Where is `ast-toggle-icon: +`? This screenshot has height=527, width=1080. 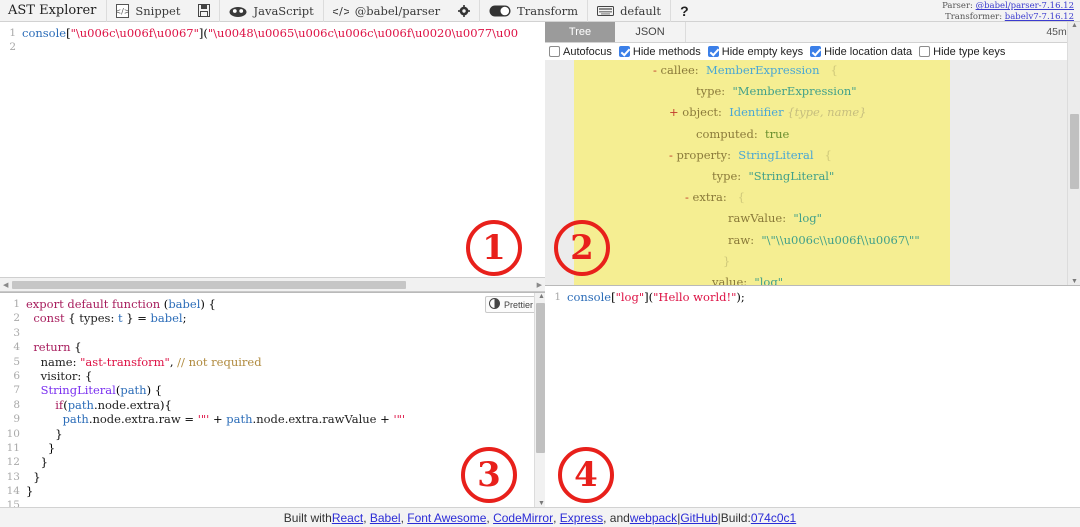 ast-toggle-icon: + is located at coordinates (675, 112).